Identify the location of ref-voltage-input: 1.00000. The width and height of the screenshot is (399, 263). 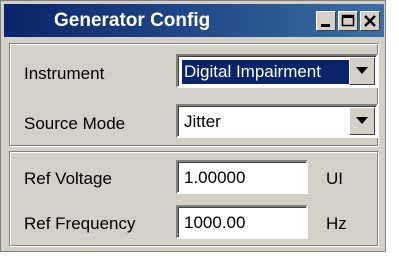
(242, 177).